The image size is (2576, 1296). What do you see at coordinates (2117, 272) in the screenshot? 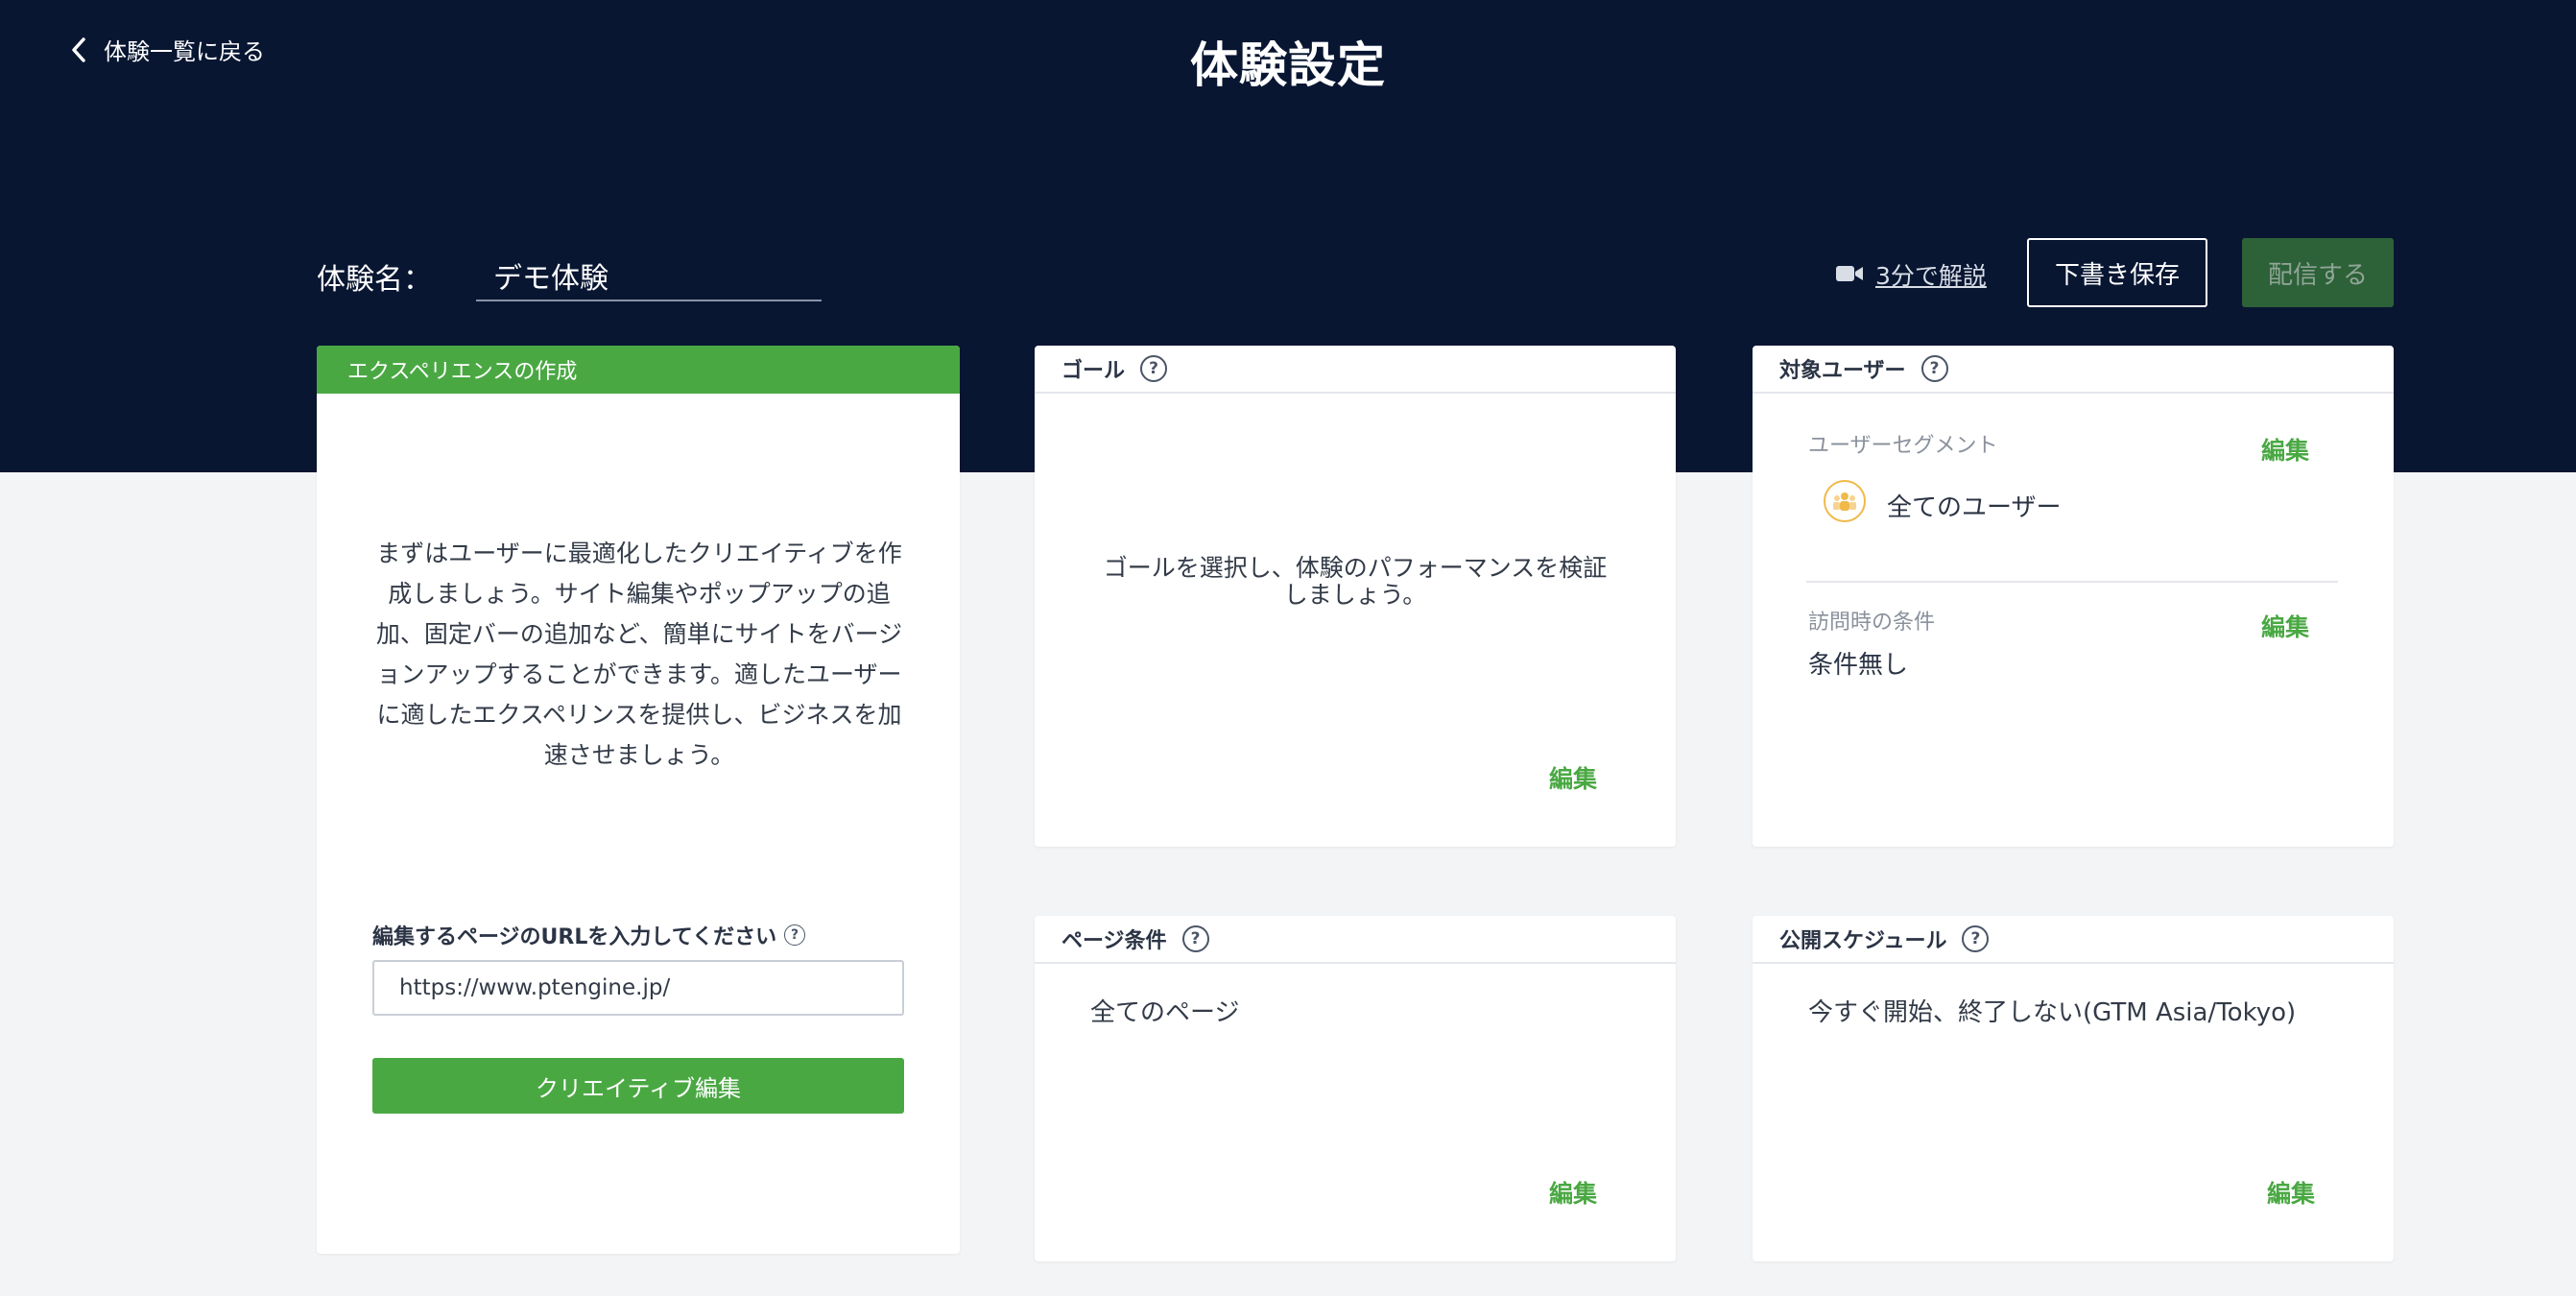
I see `save-draft-button: 下書き保存` at bounding box center [2117, 272].